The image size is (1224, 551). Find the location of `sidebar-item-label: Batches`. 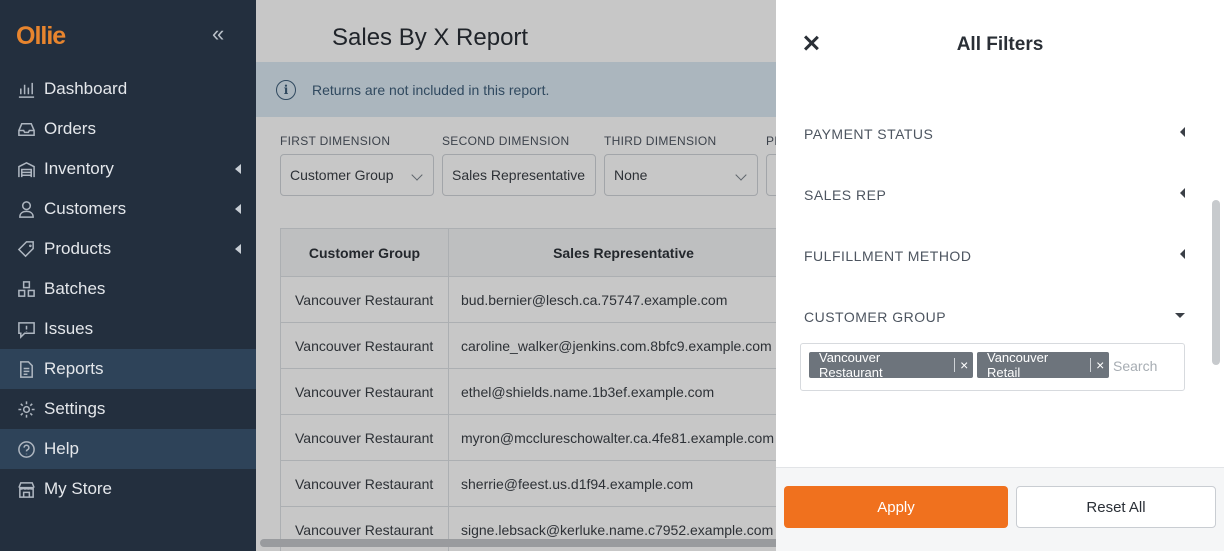

sidebar-item-label: Batches is located at coordinates (75, 288).